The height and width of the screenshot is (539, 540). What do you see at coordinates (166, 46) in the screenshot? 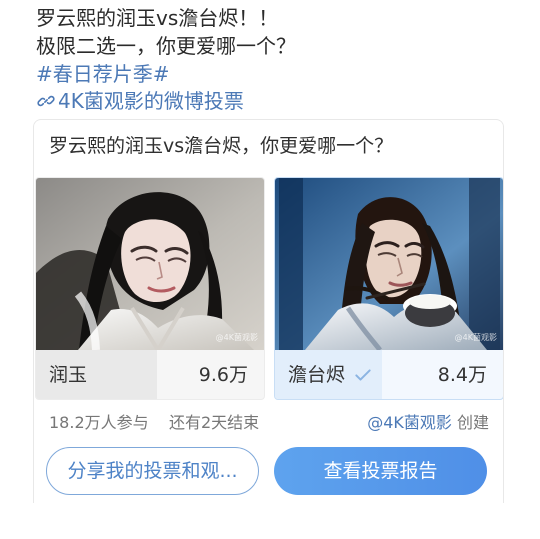
I see `post-text-line-2: 极限二选一，你更爱哪一个？` at bounding box center [166, 46].